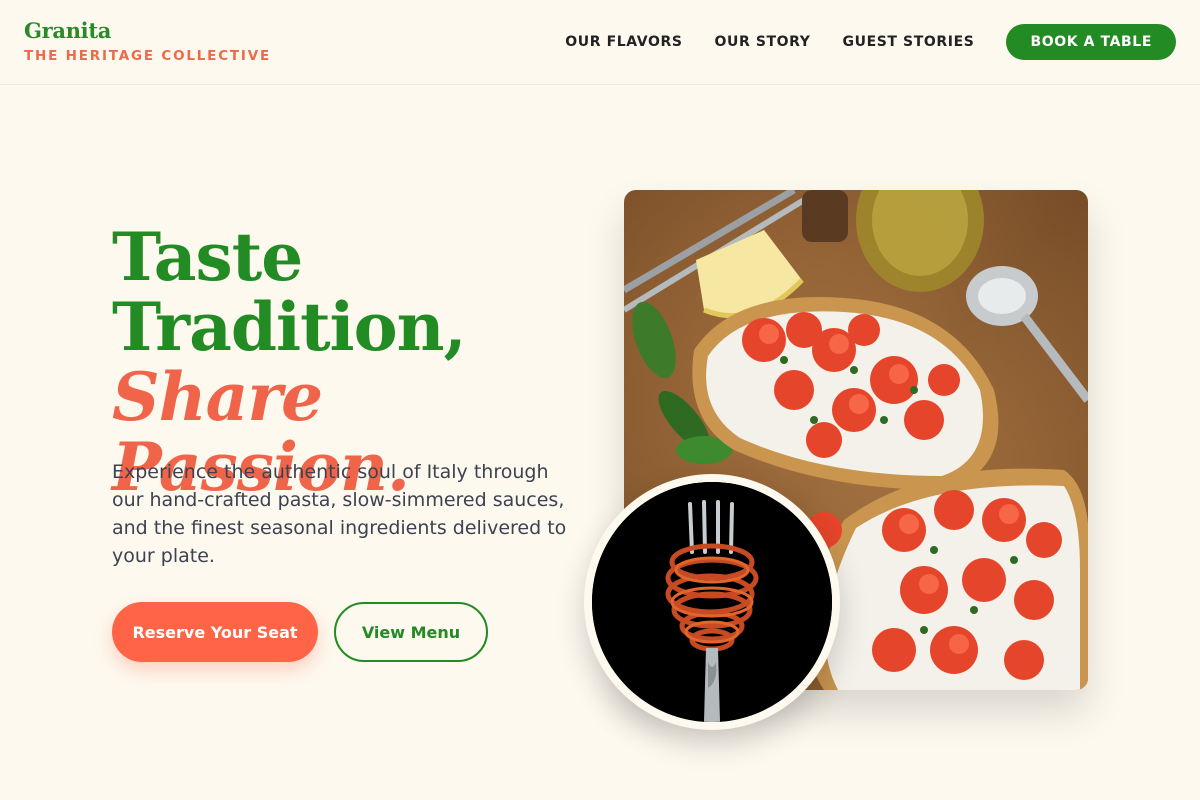 The width and height of the screenshot is (1200, 800). I want to click on inset-photo-frame, so click(712, 602).